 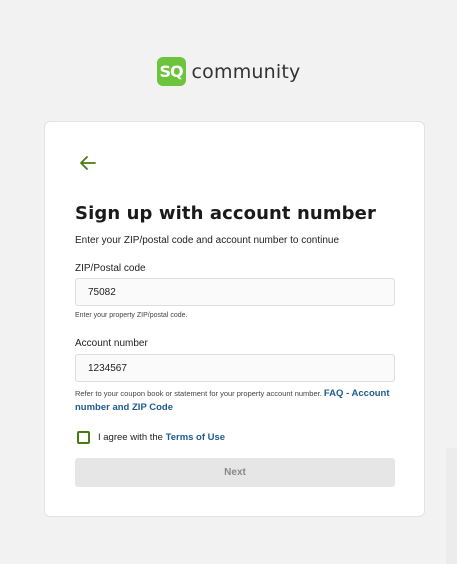 I want to click on zip-input, so click(x=235, y=292).